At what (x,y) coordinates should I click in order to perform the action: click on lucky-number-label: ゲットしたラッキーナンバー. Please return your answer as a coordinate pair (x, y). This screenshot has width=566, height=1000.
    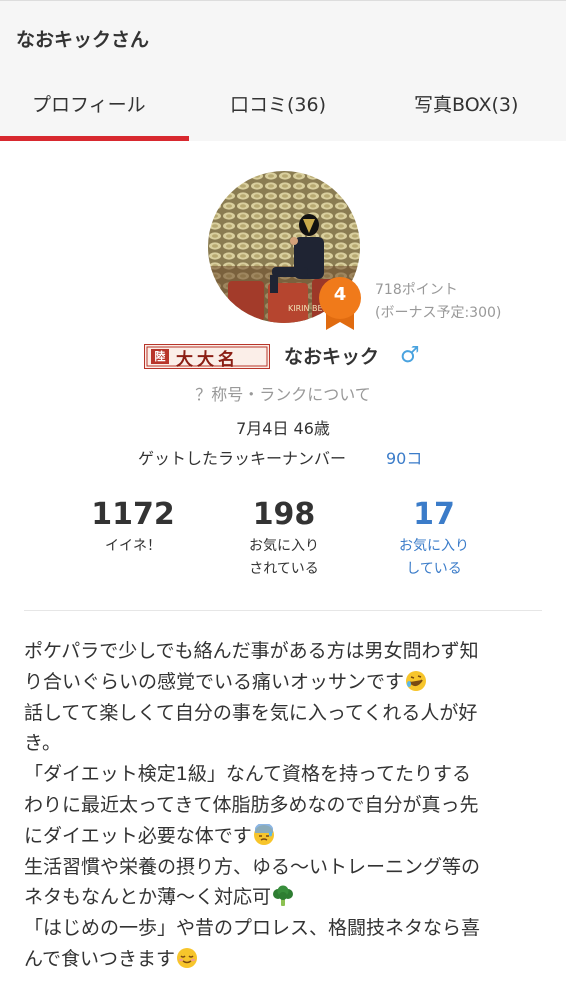
    Looking at the image, I should click on (242, 458).